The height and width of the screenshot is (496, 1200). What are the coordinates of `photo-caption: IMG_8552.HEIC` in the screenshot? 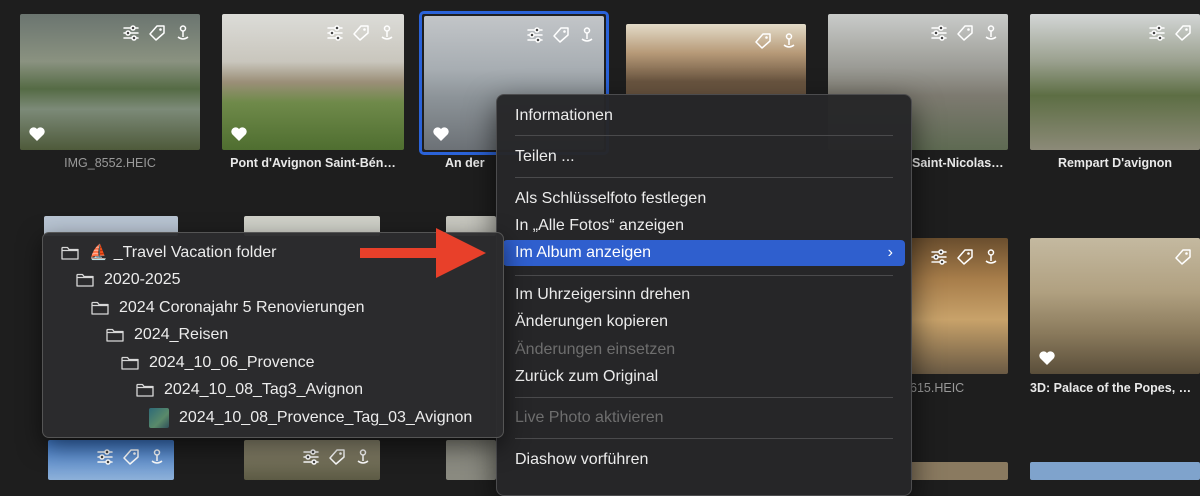 It's located at (110, 163).